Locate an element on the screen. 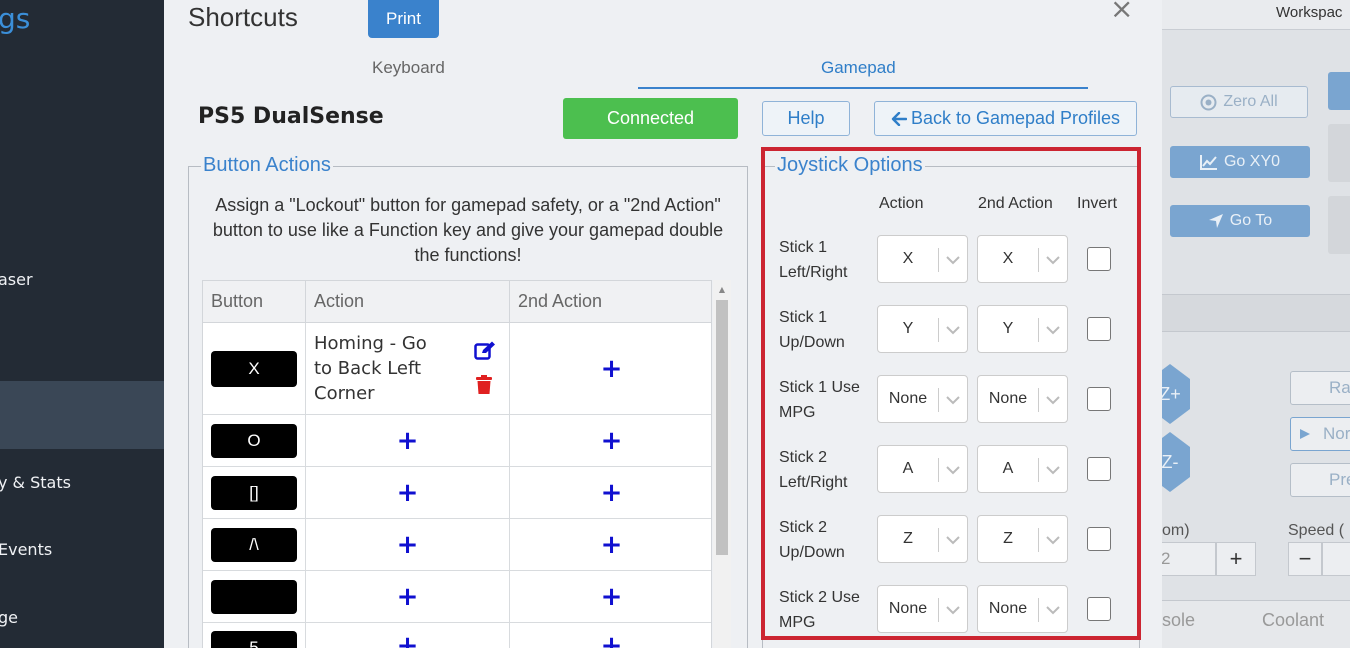  go-xy0-button: Go XY0 is located at coordinates (1240, 162).